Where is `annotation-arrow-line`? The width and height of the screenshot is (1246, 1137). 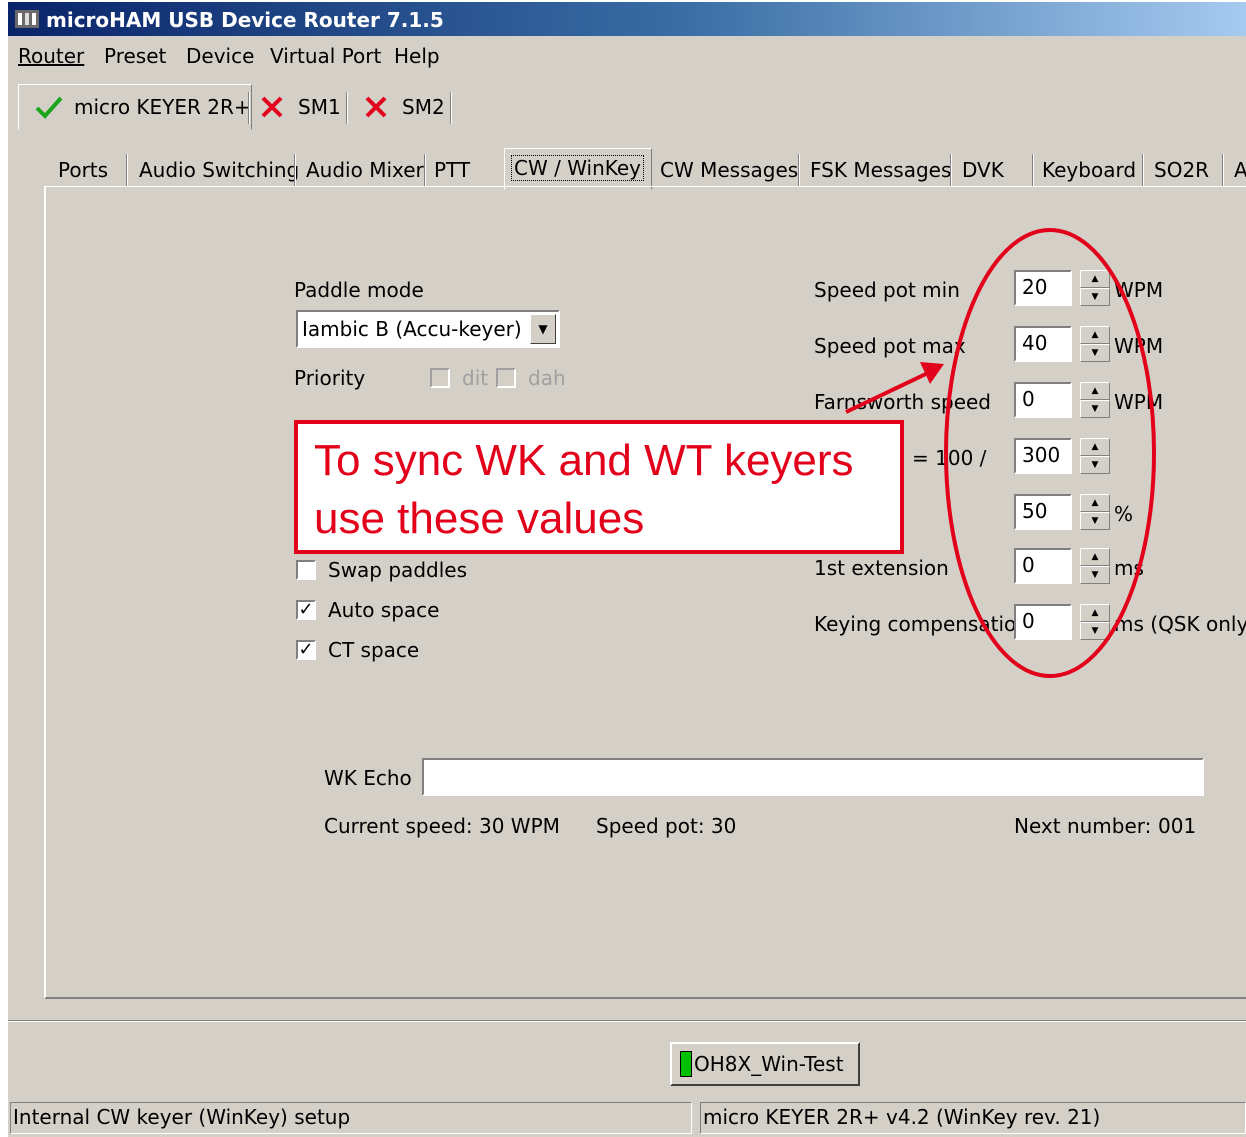 annotation-arrow-line is located at coordinates (888, 392).